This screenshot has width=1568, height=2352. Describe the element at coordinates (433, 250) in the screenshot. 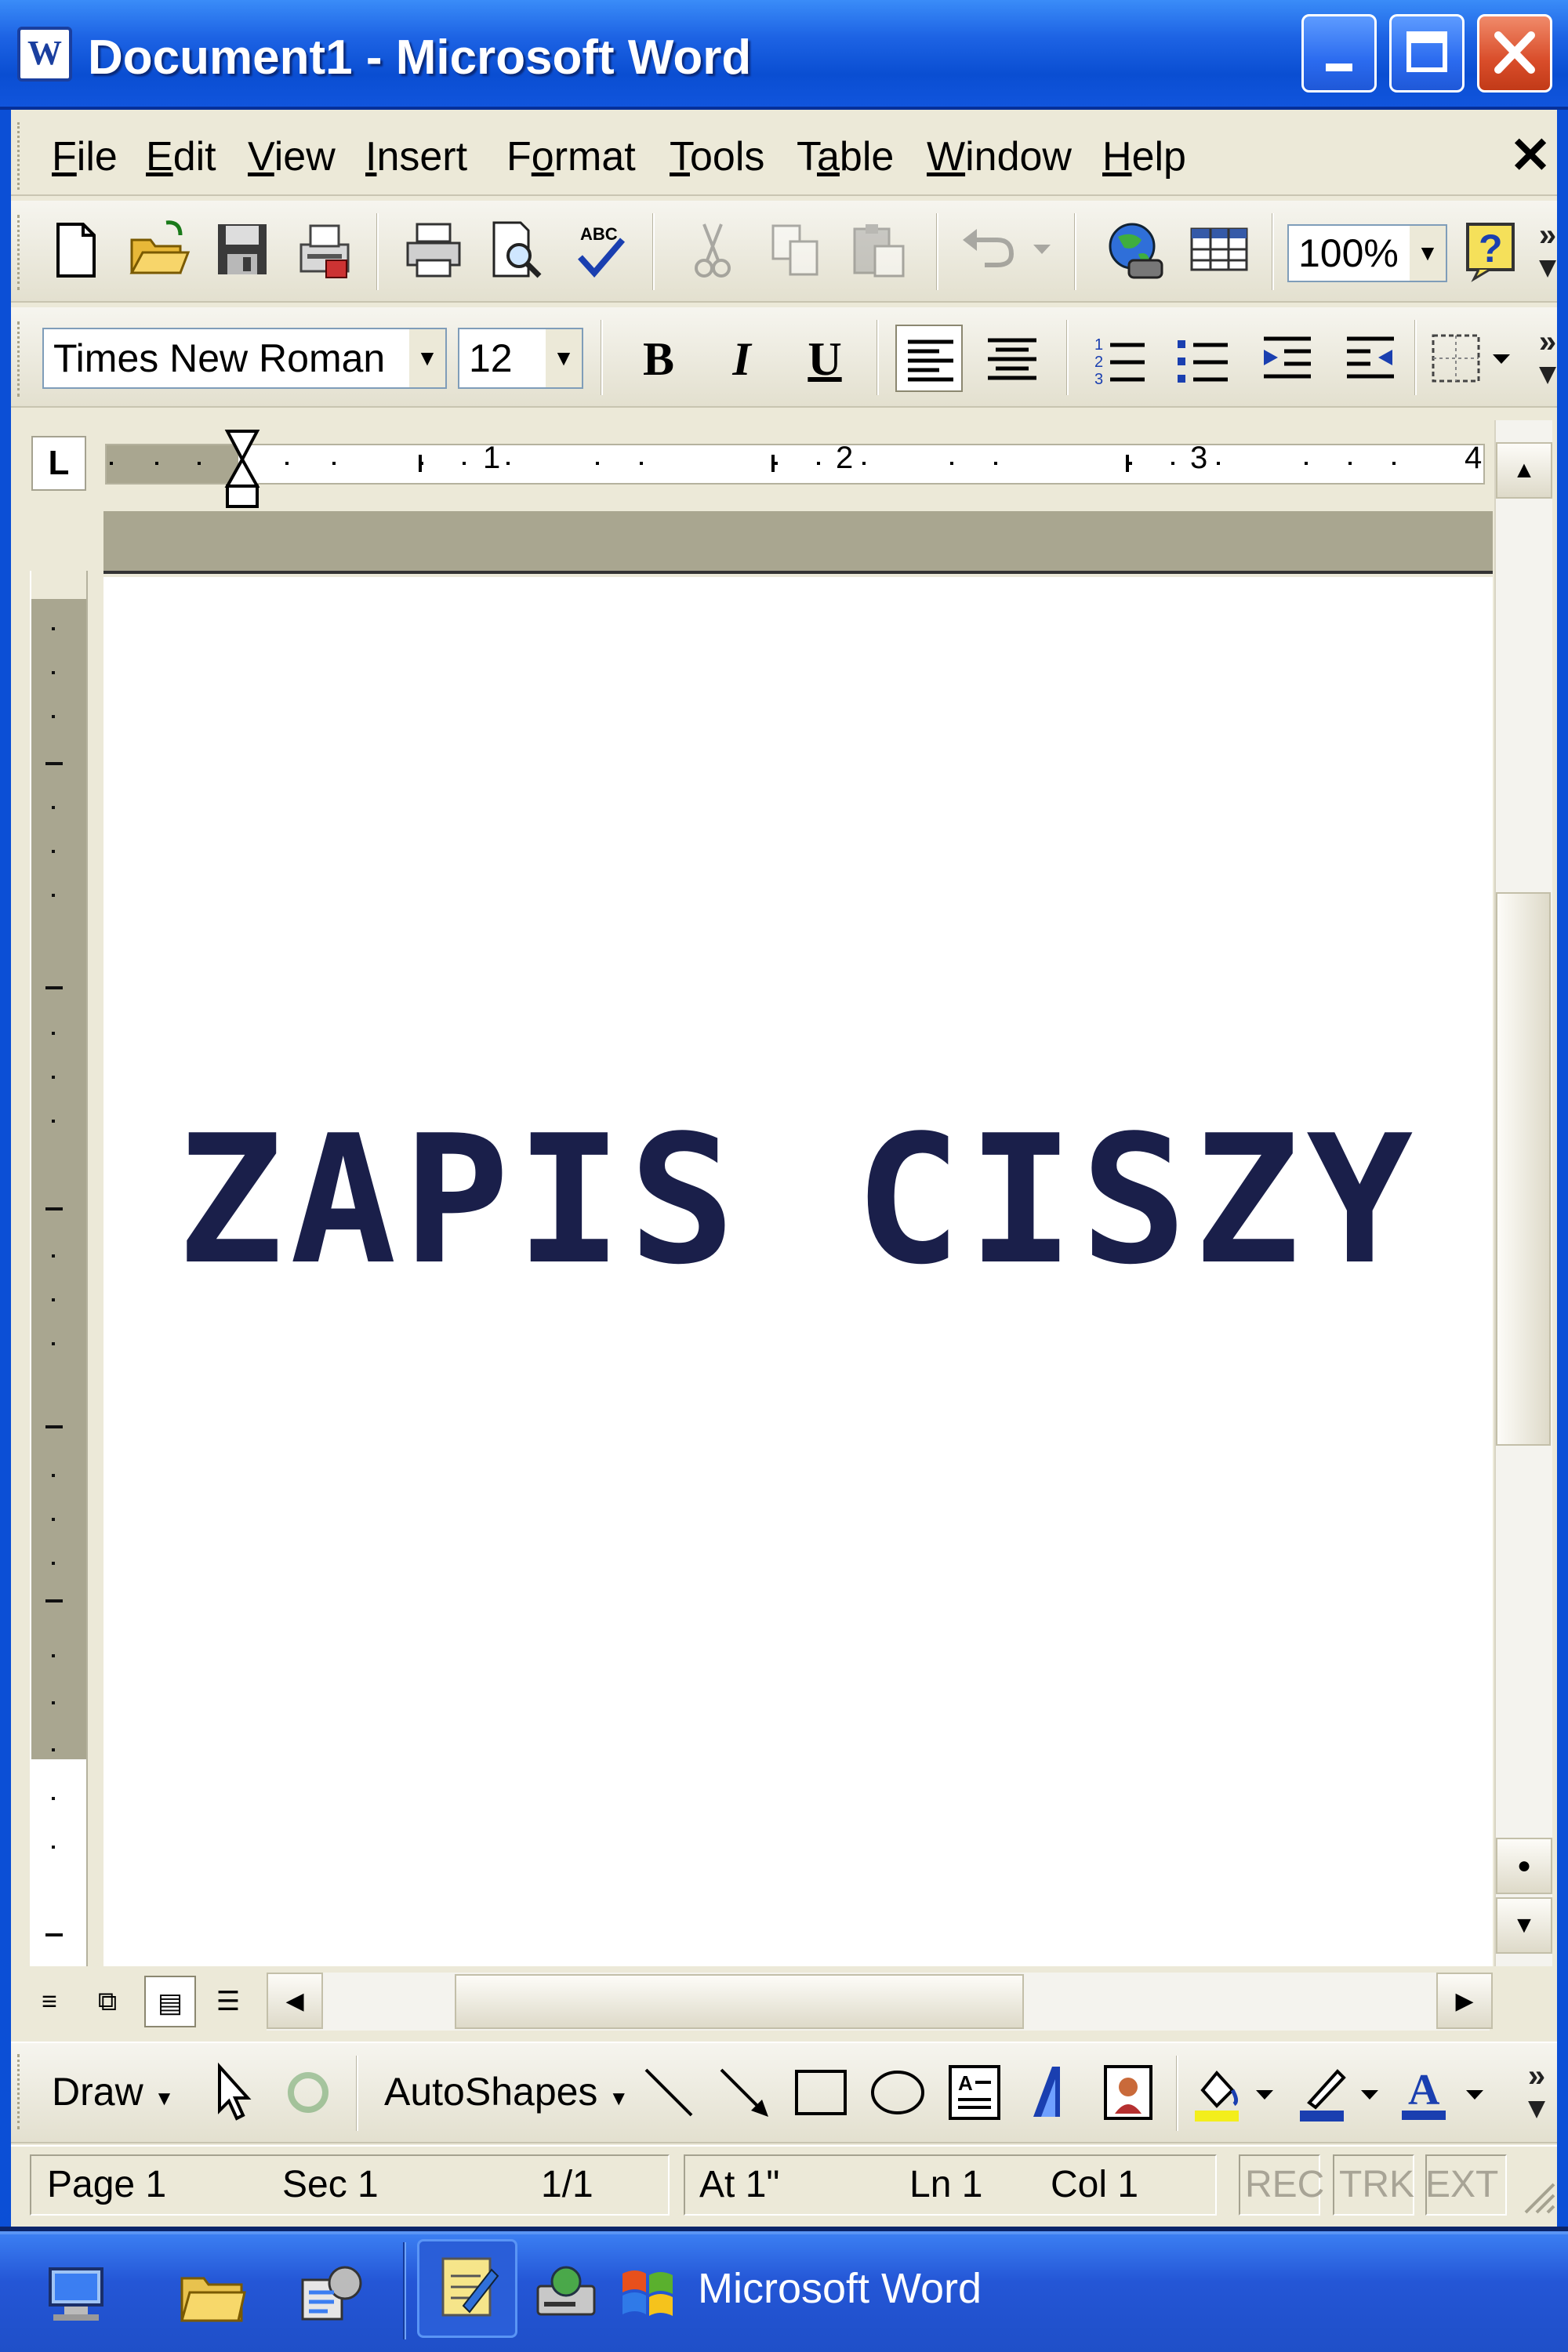

I see `print-button` at that location.